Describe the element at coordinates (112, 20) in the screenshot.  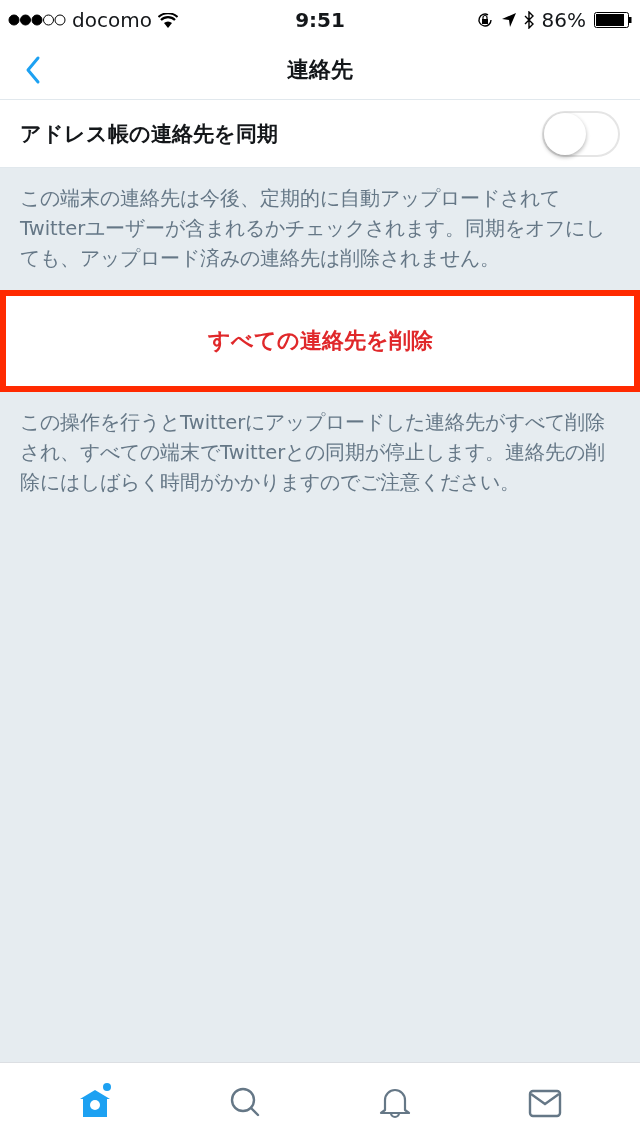
I see `carrier-name: docomo` at that location.